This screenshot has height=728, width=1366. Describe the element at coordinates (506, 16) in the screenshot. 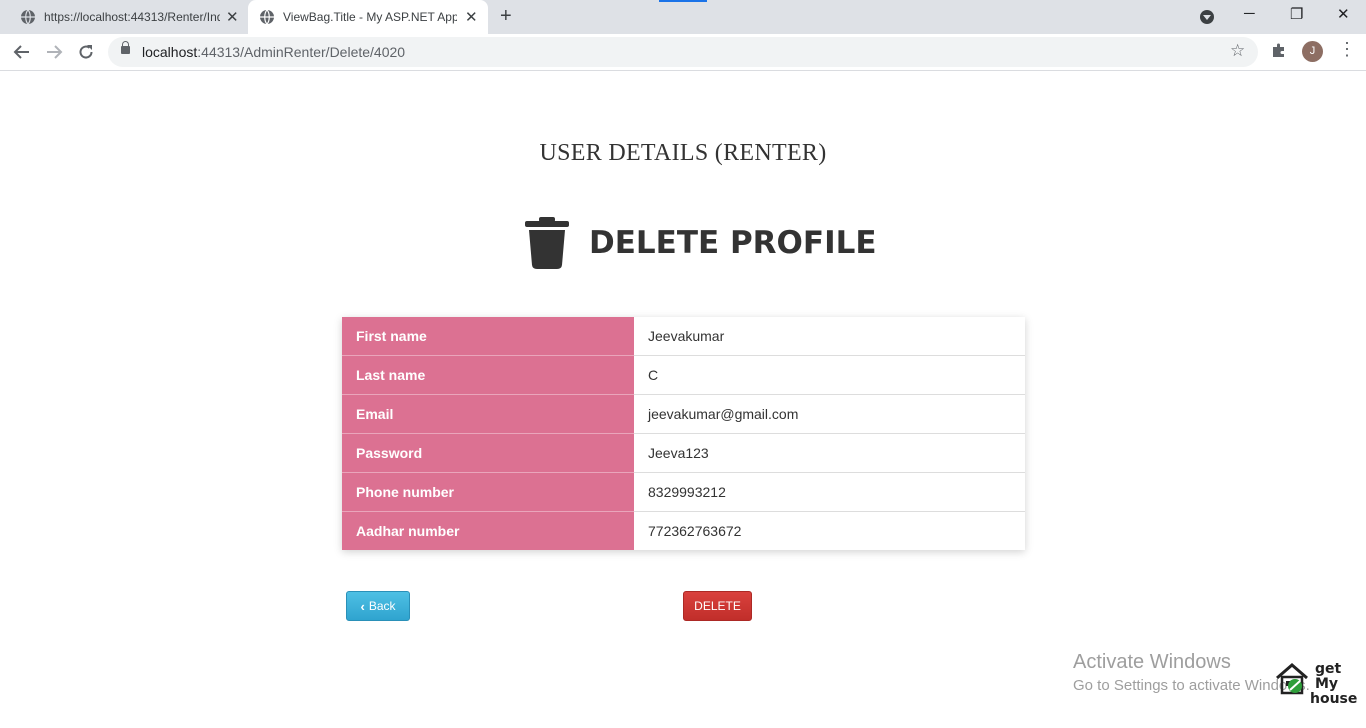

I see `new-tab-button: +` at that location.